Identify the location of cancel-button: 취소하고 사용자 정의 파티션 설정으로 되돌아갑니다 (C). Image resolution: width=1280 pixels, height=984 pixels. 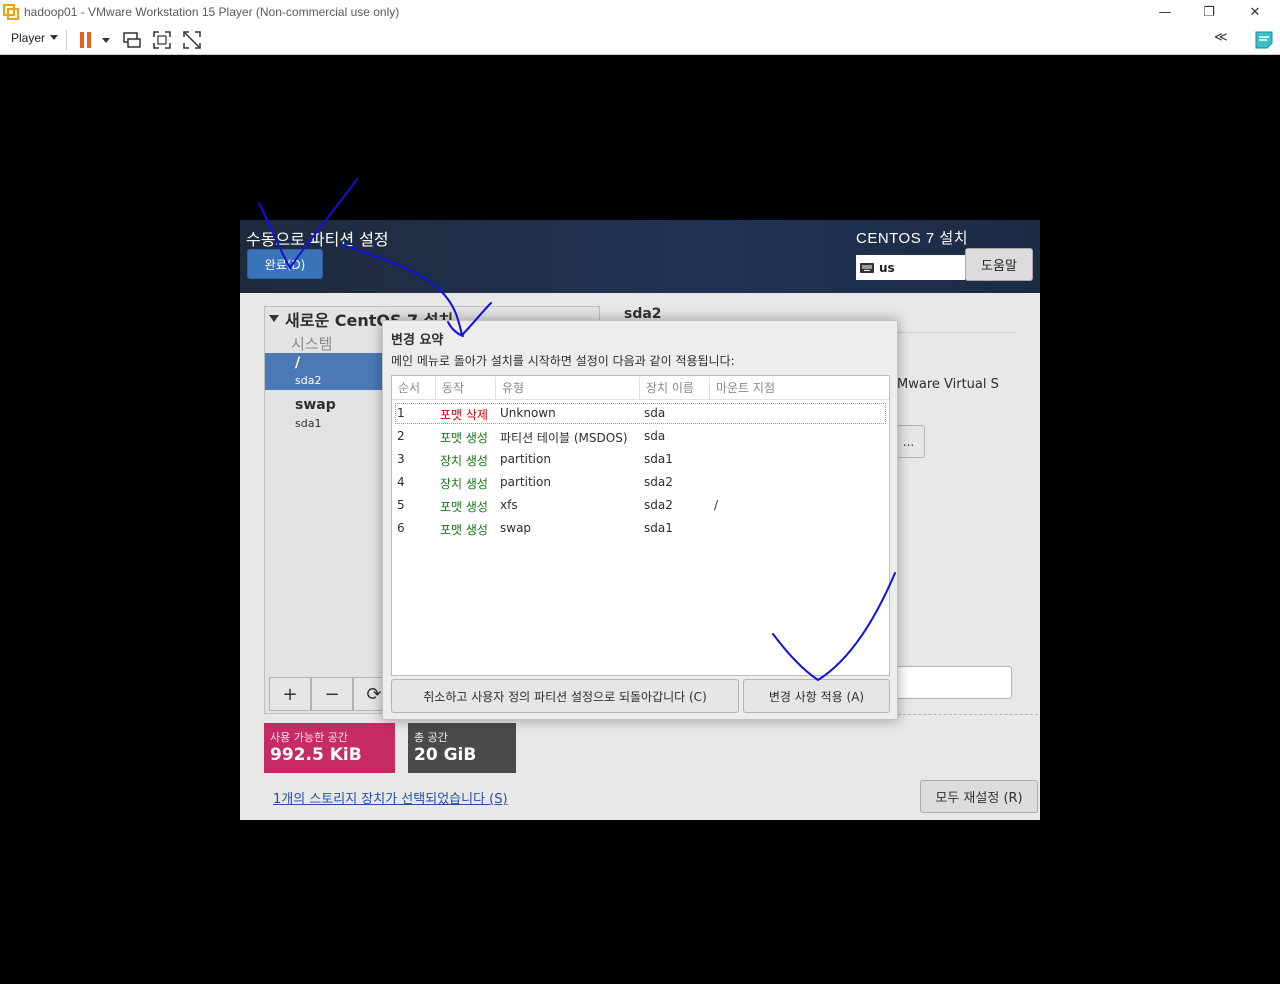
(565, 696).